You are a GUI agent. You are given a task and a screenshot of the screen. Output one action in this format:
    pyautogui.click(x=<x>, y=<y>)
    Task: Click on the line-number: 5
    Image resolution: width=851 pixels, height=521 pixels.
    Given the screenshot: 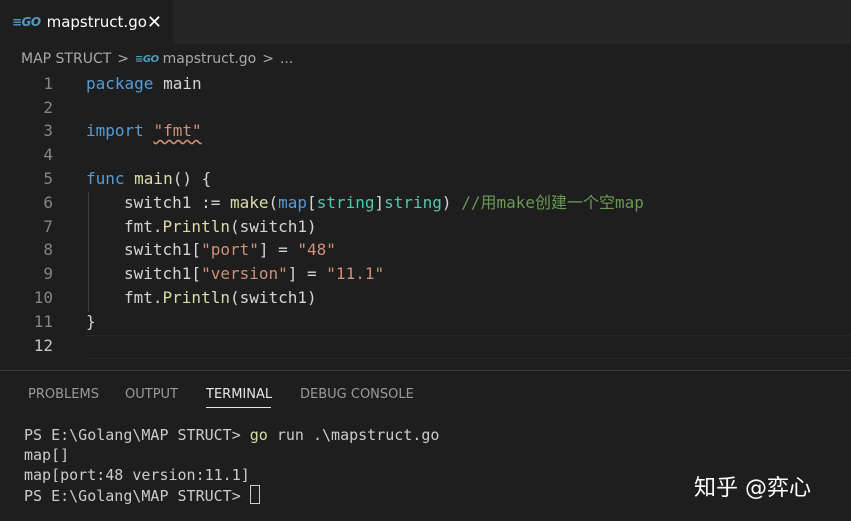 What is the action you would take?
    pyautogui.click(x=48, y=178)
    